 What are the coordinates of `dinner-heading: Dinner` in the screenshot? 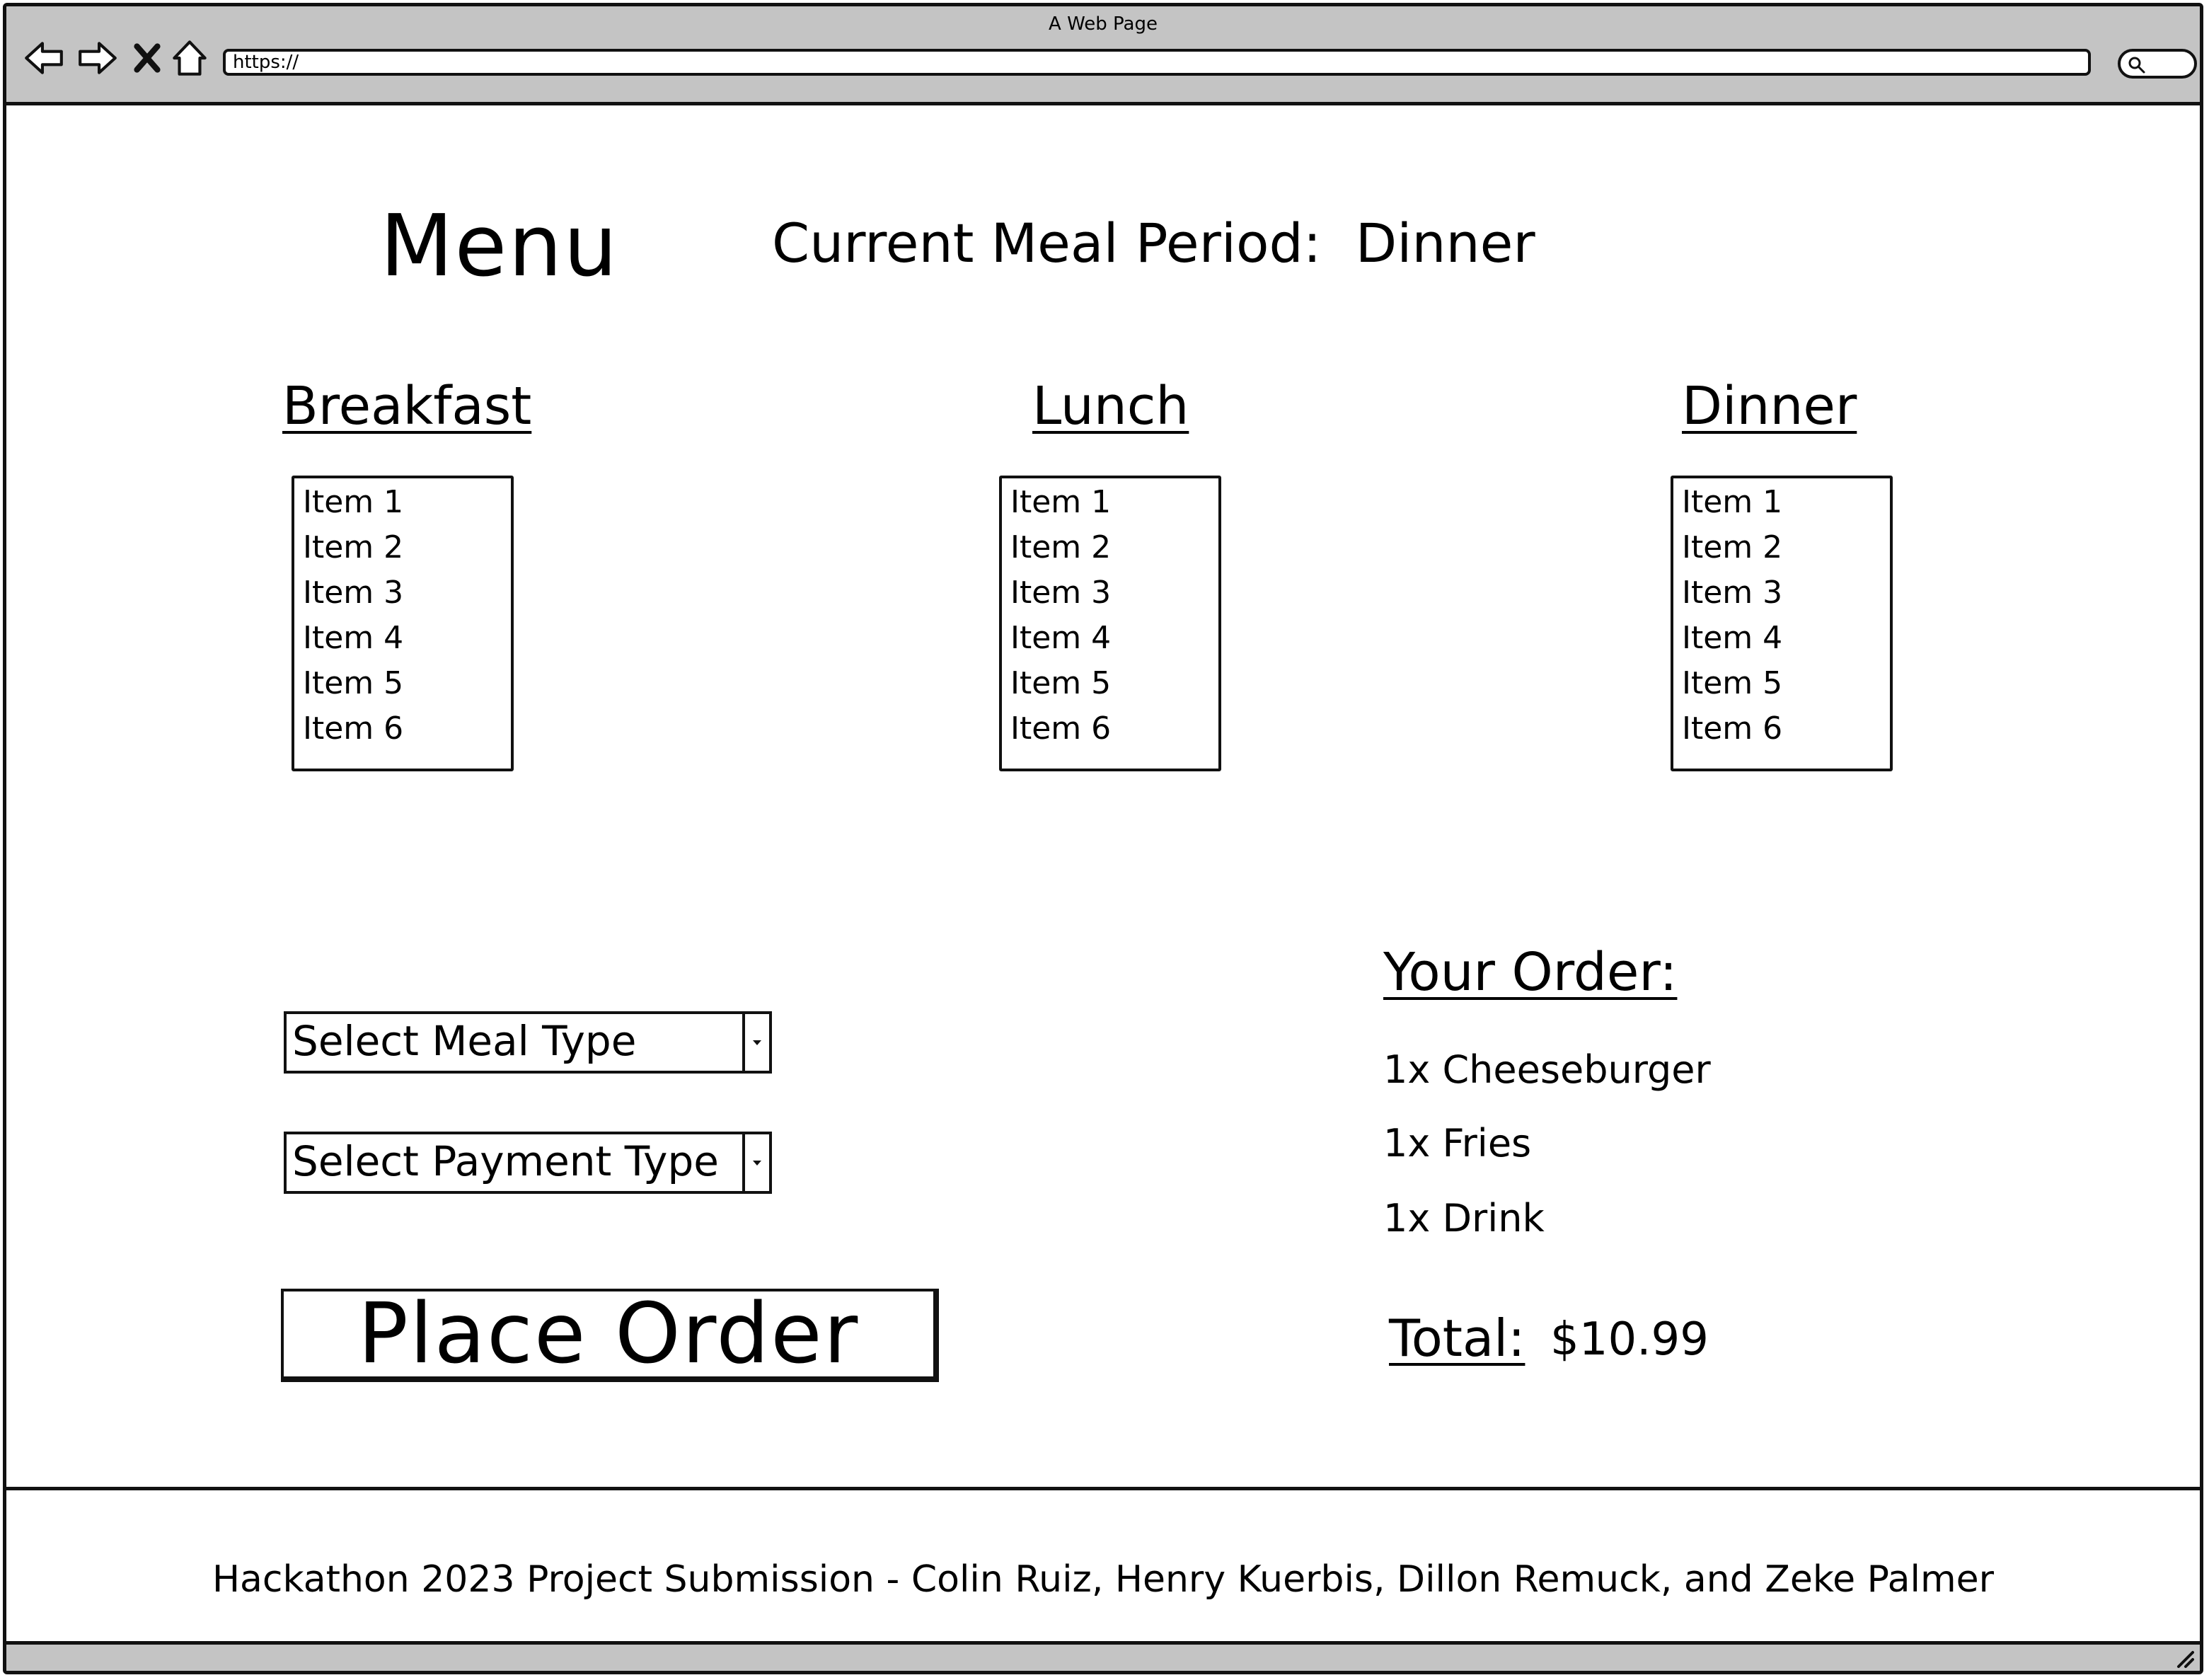 It's located at (1769, 406).